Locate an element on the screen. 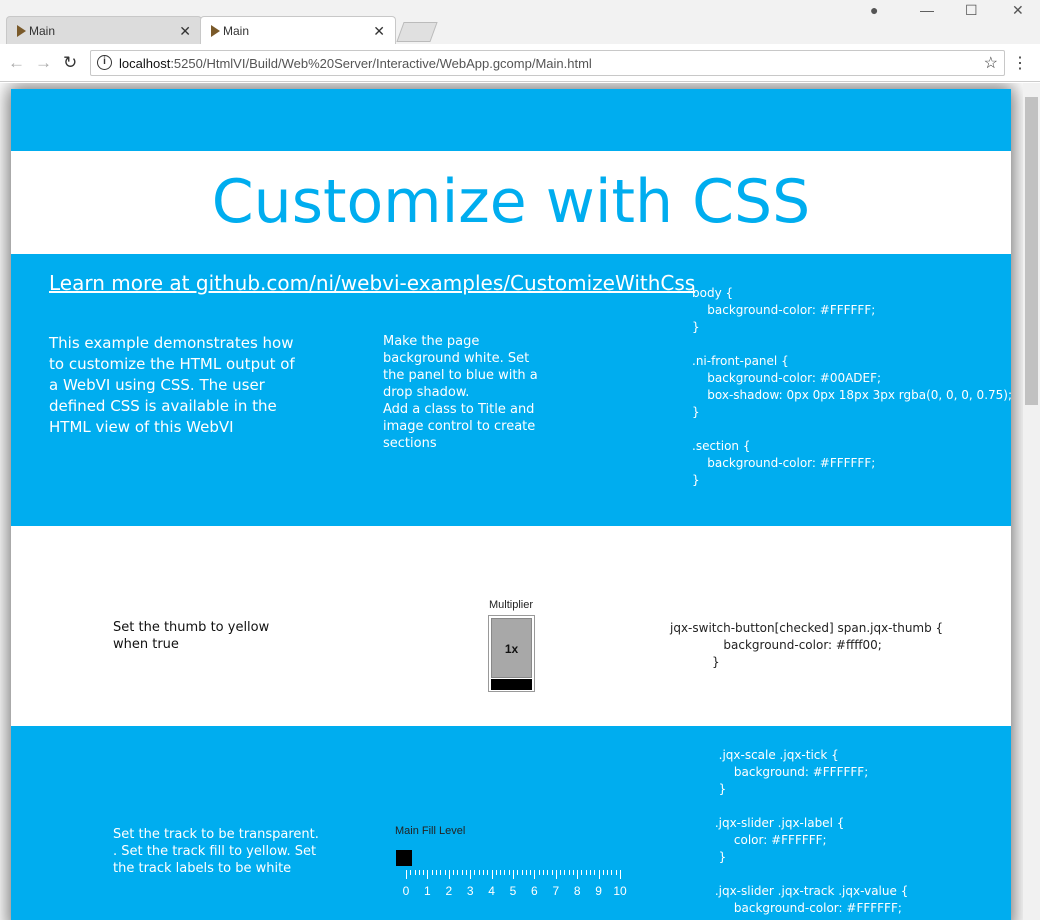  reload-icon: ↻ is located at coordinates (70, 63).